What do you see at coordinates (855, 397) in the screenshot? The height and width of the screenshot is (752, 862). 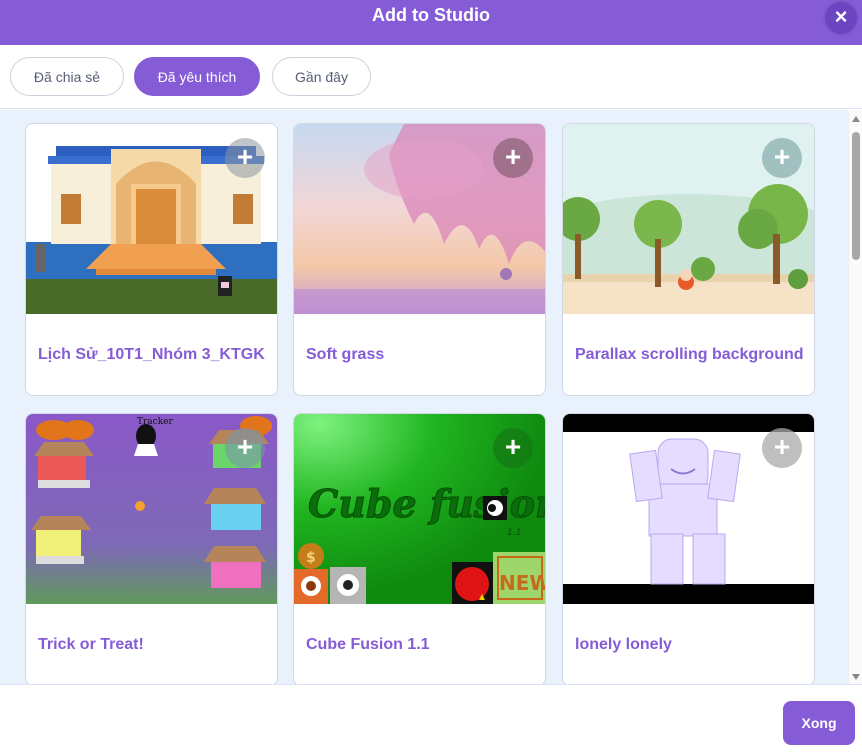 I see `scrollbar` at bounding box center [855, 397].